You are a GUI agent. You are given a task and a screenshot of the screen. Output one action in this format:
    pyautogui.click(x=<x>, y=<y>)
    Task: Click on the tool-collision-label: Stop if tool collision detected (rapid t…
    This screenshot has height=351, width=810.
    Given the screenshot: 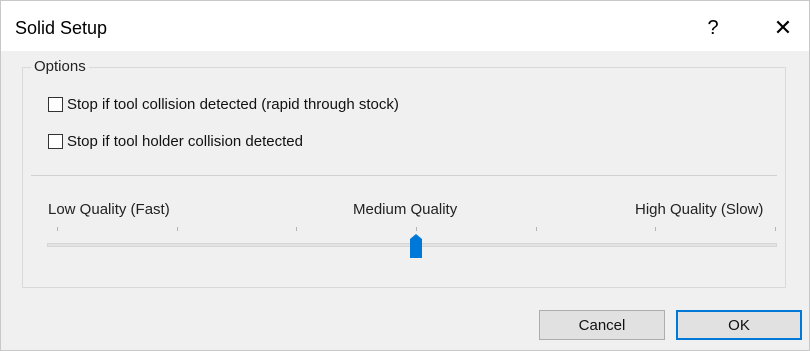 What is the action you would take?
    pyautogui.click(x=233, y=104)
    